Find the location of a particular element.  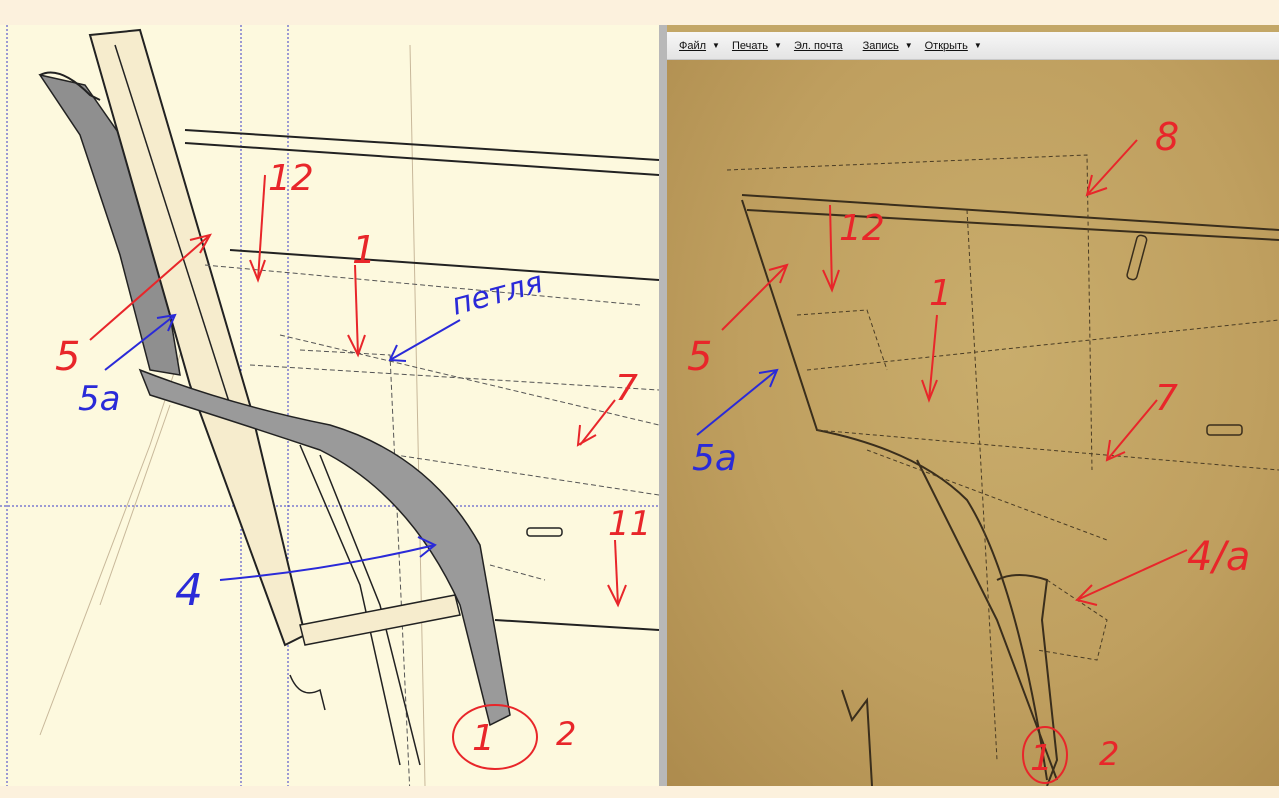

menu-open-label: Открыть is located at coordinates (946, 45).